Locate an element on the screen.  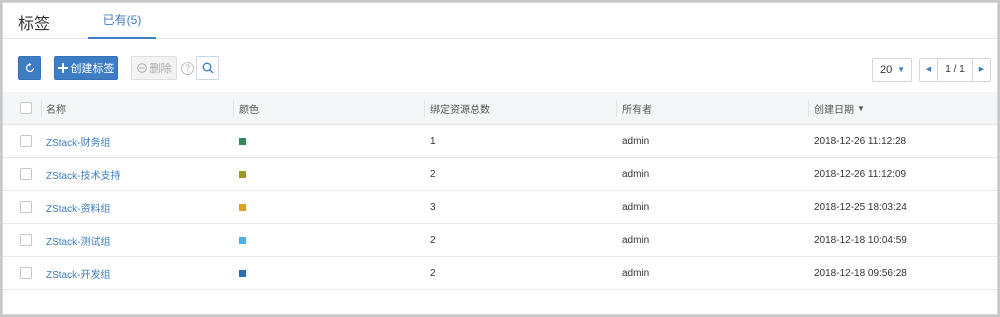
bound-count: 1 is located at coordinates (433, 141).